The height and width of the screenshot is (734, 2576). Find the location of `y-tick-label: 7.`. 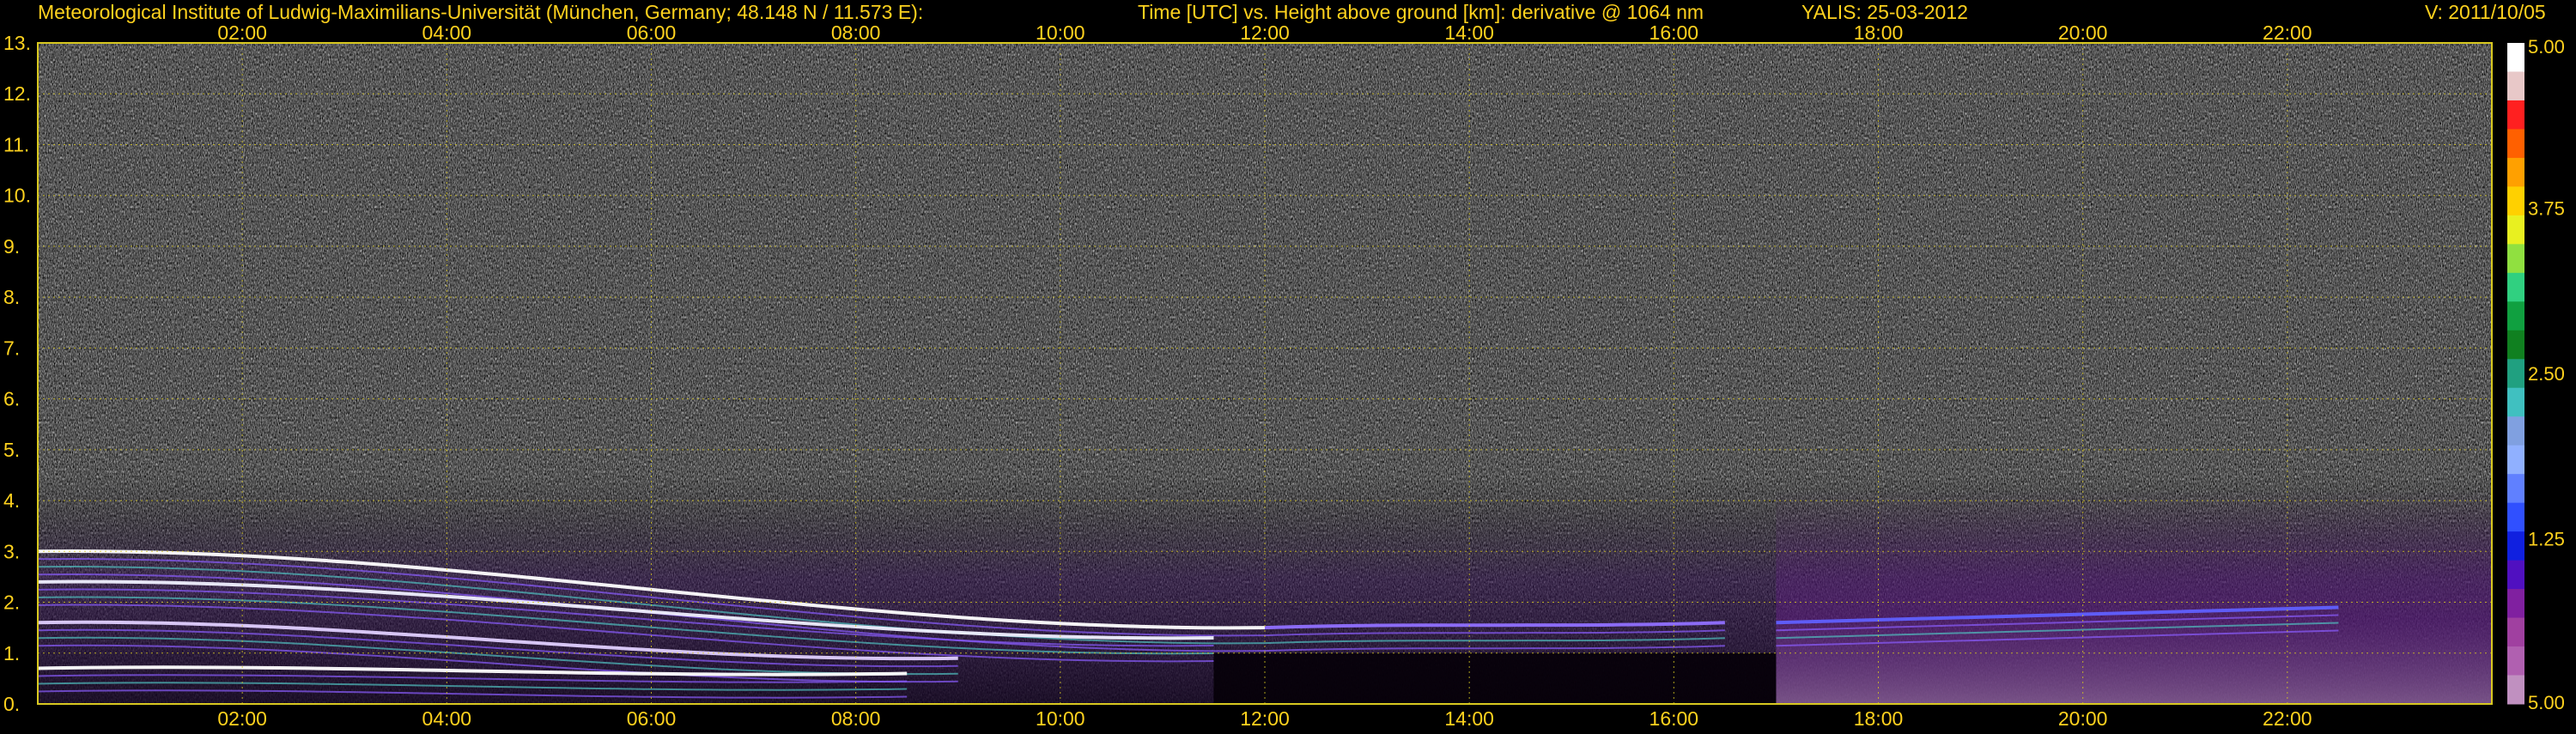

y-tick-label: 7. is located at coordinates (11, 348).